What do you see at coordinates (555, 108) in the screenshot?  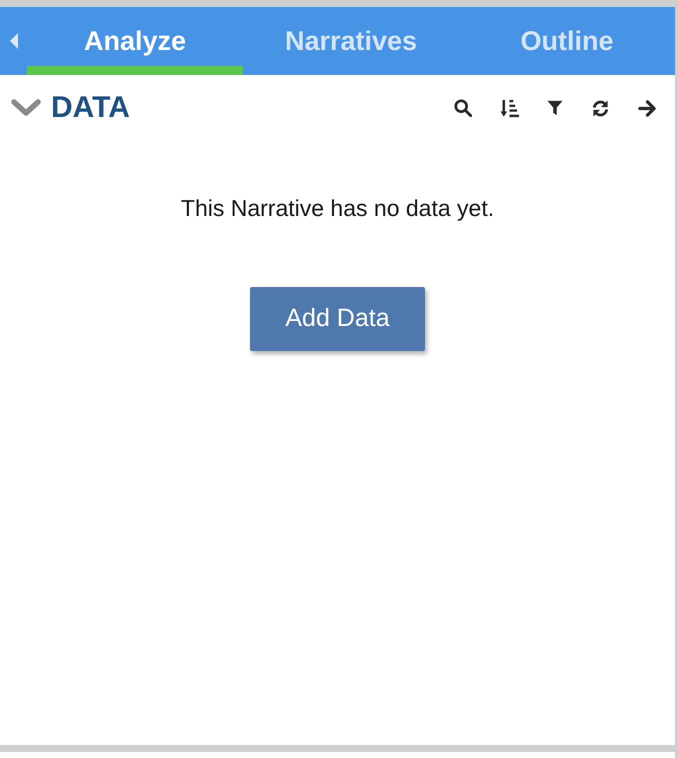 I see `filter-icon` at bounding box center [555, 108].